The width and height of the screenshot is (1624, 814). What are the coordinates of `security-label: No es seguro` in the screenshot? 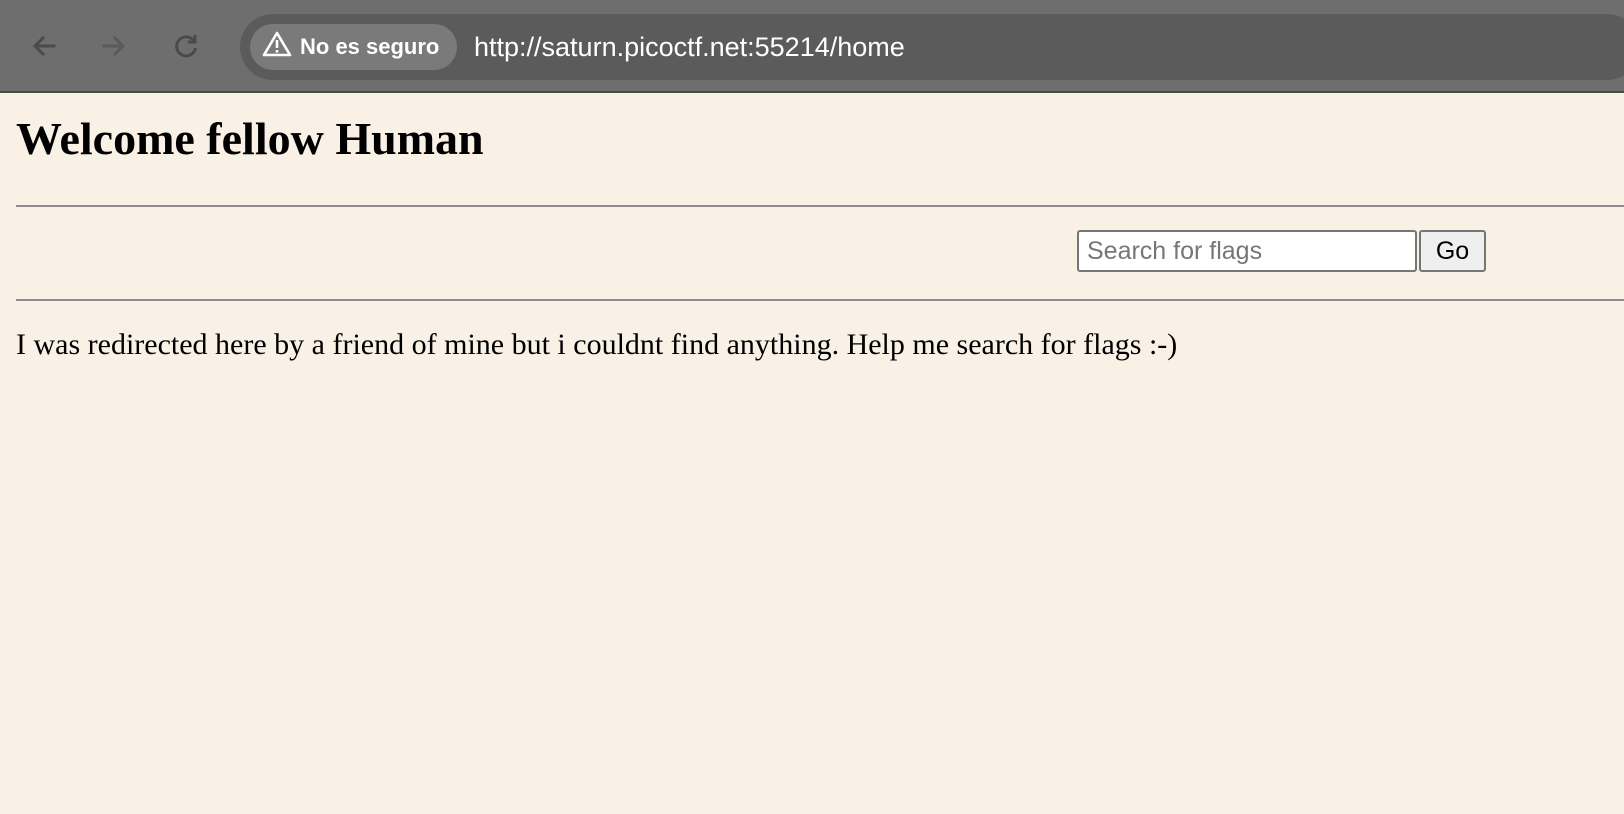 It's located at (370, 46).